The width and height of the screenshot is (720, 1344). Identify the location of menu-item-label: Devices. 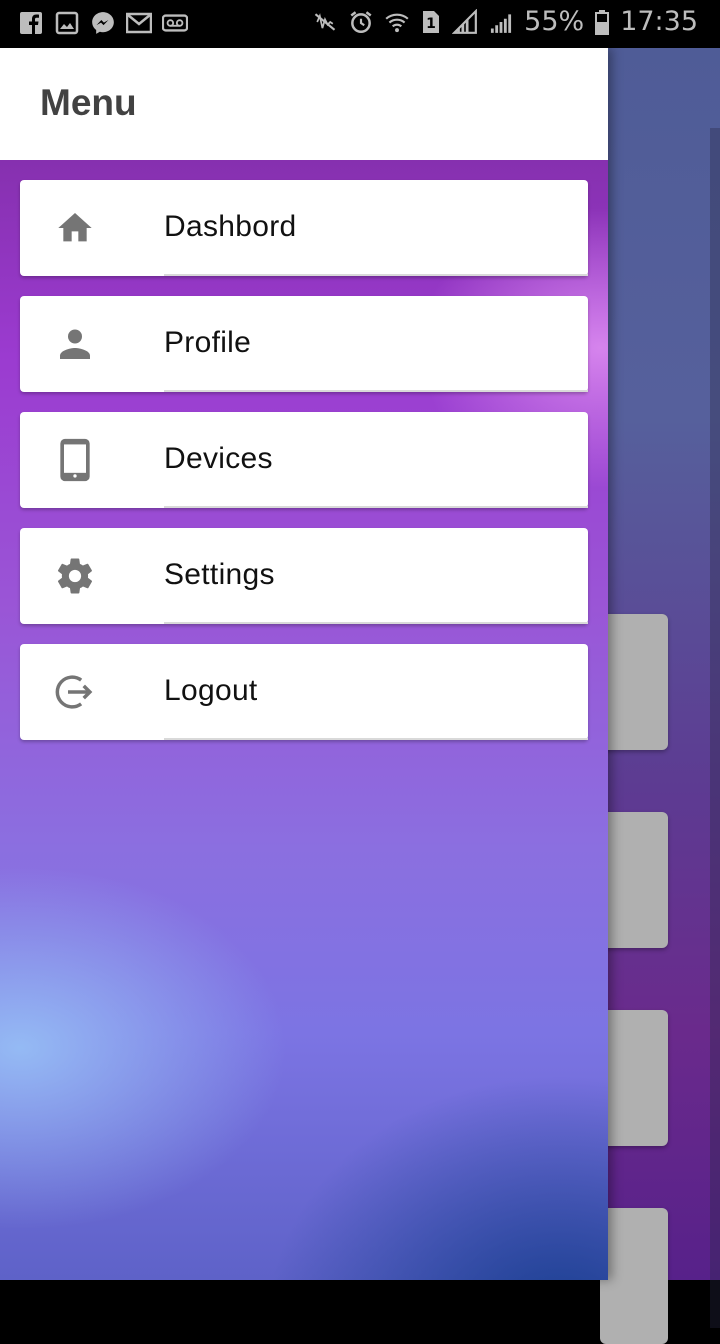
(218, 458).